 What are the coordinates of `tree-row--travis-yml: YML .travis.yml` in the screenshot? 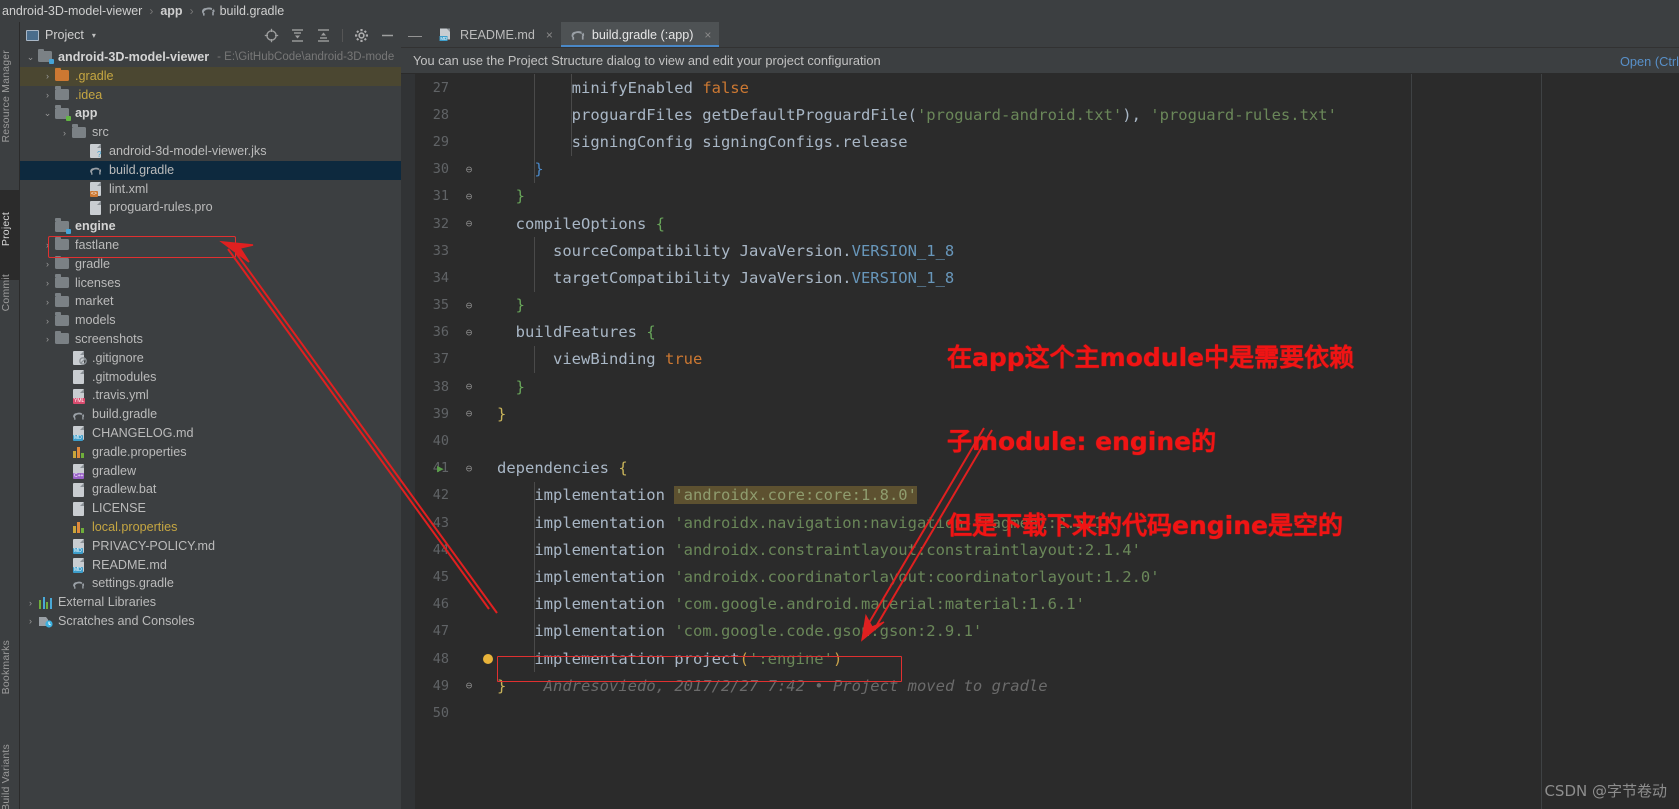 It's located at (210, 395).